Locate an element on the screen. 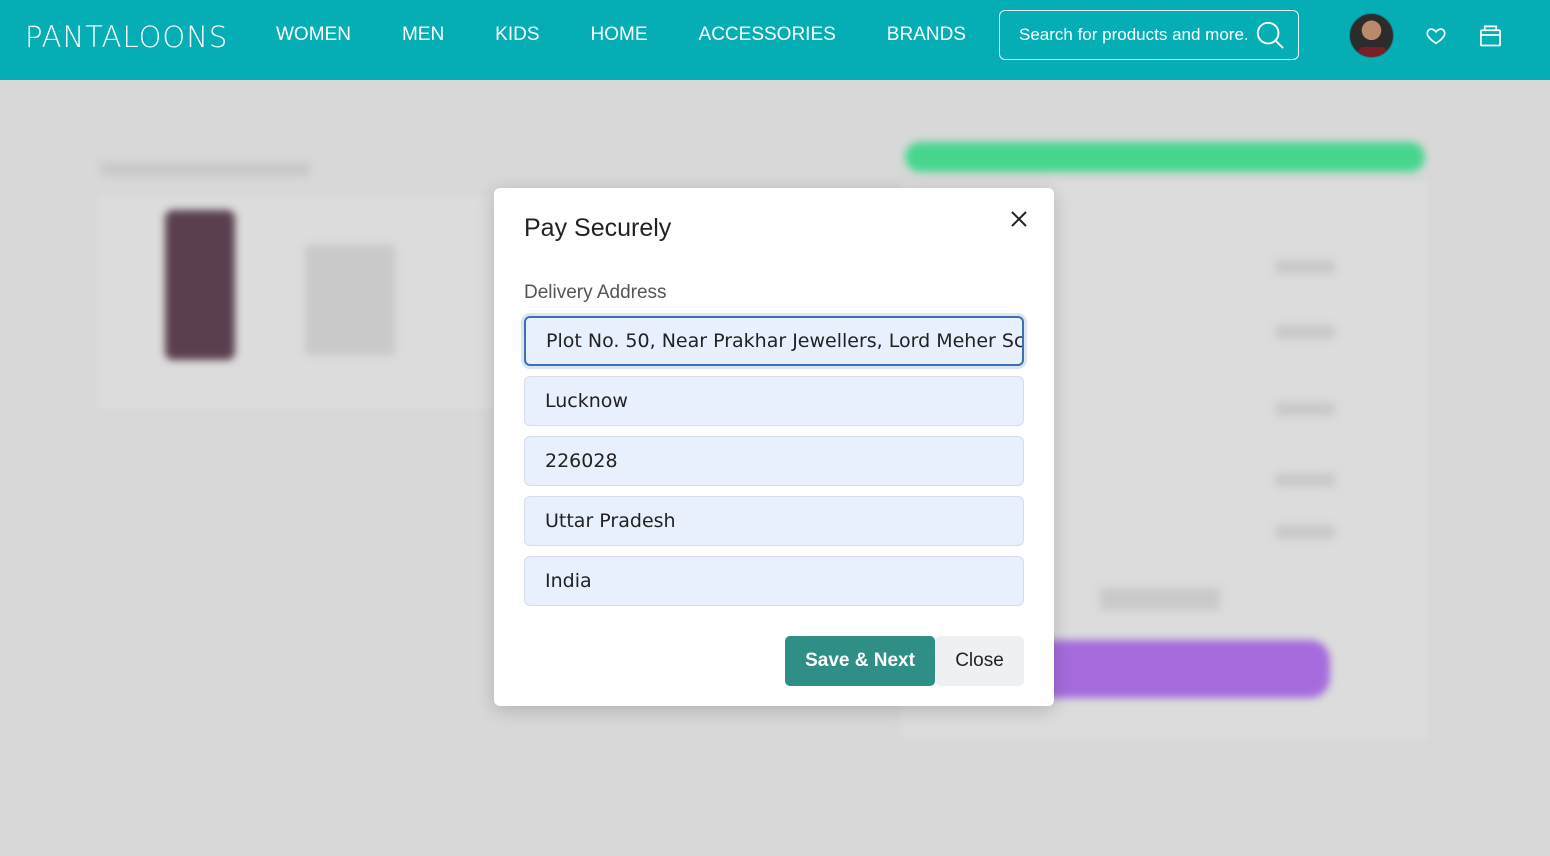  search-placeholder: Search for products and more. is located at coordinates (1134, 34).